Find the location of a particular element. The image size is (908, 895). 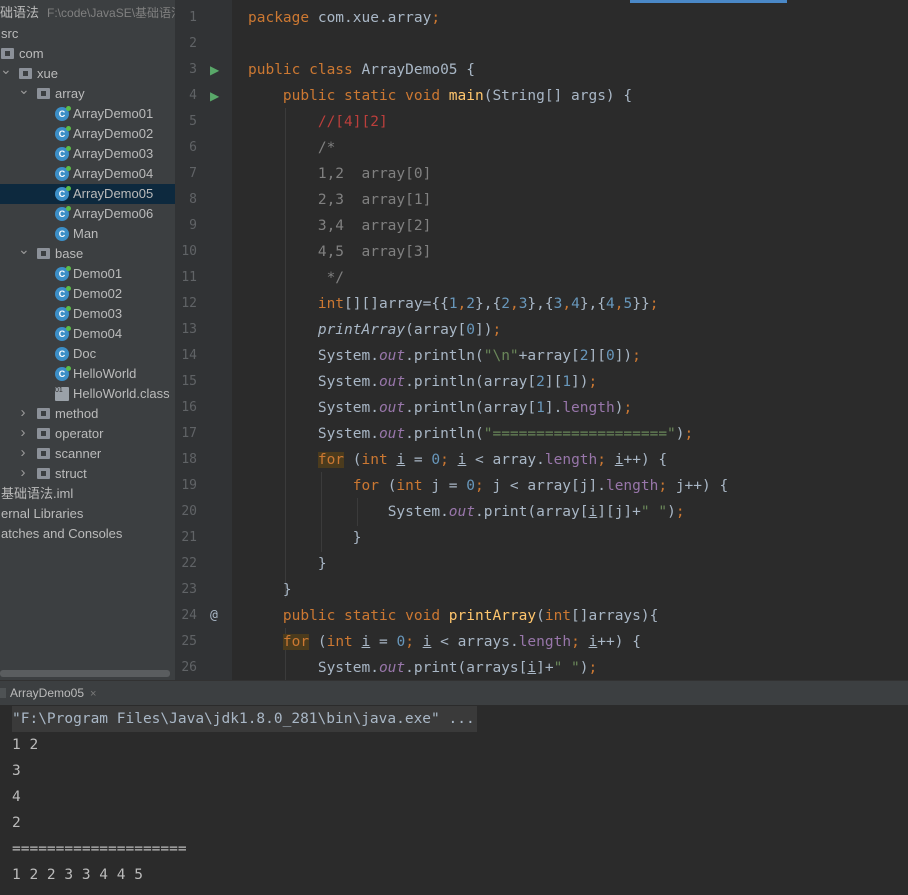

tree-item-label: base is located at coordinates (69, 253).